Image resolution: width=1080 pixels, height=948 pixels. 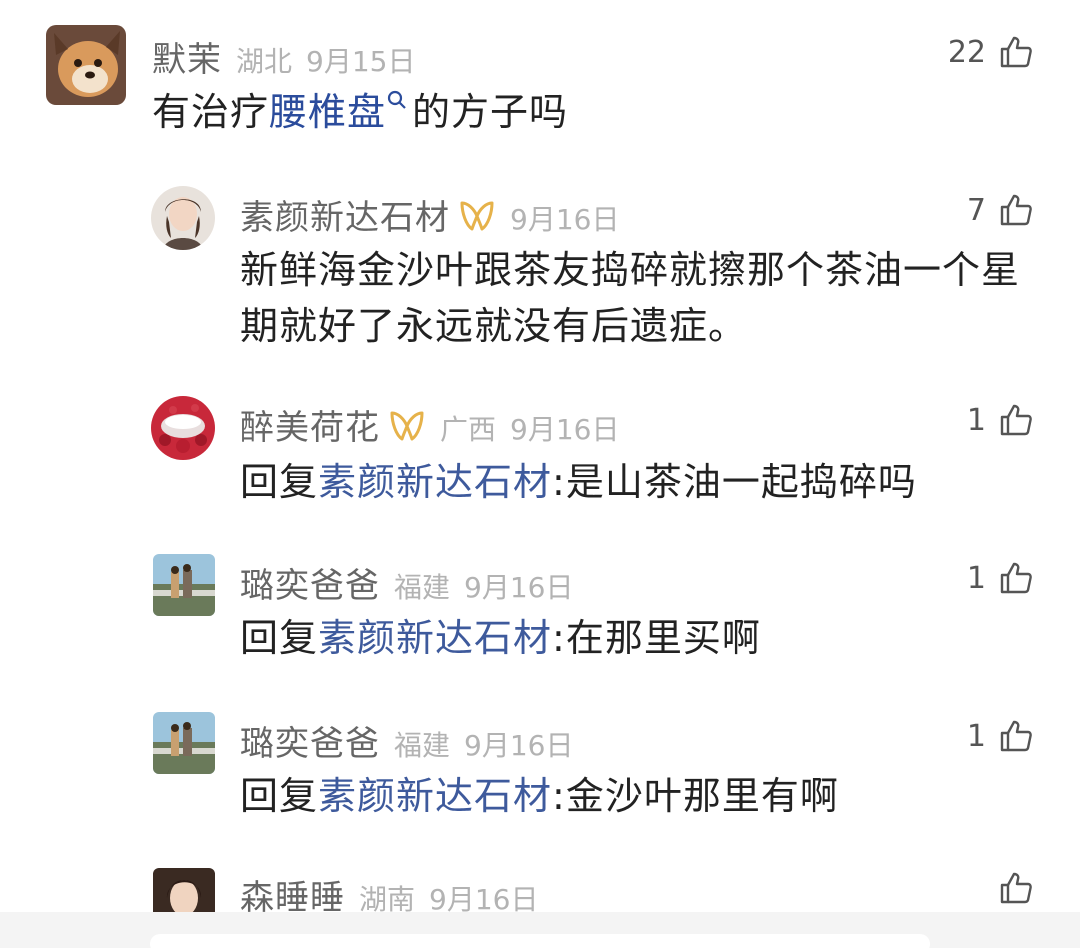 I want to click on comment-input, so click(x=540, y=941).